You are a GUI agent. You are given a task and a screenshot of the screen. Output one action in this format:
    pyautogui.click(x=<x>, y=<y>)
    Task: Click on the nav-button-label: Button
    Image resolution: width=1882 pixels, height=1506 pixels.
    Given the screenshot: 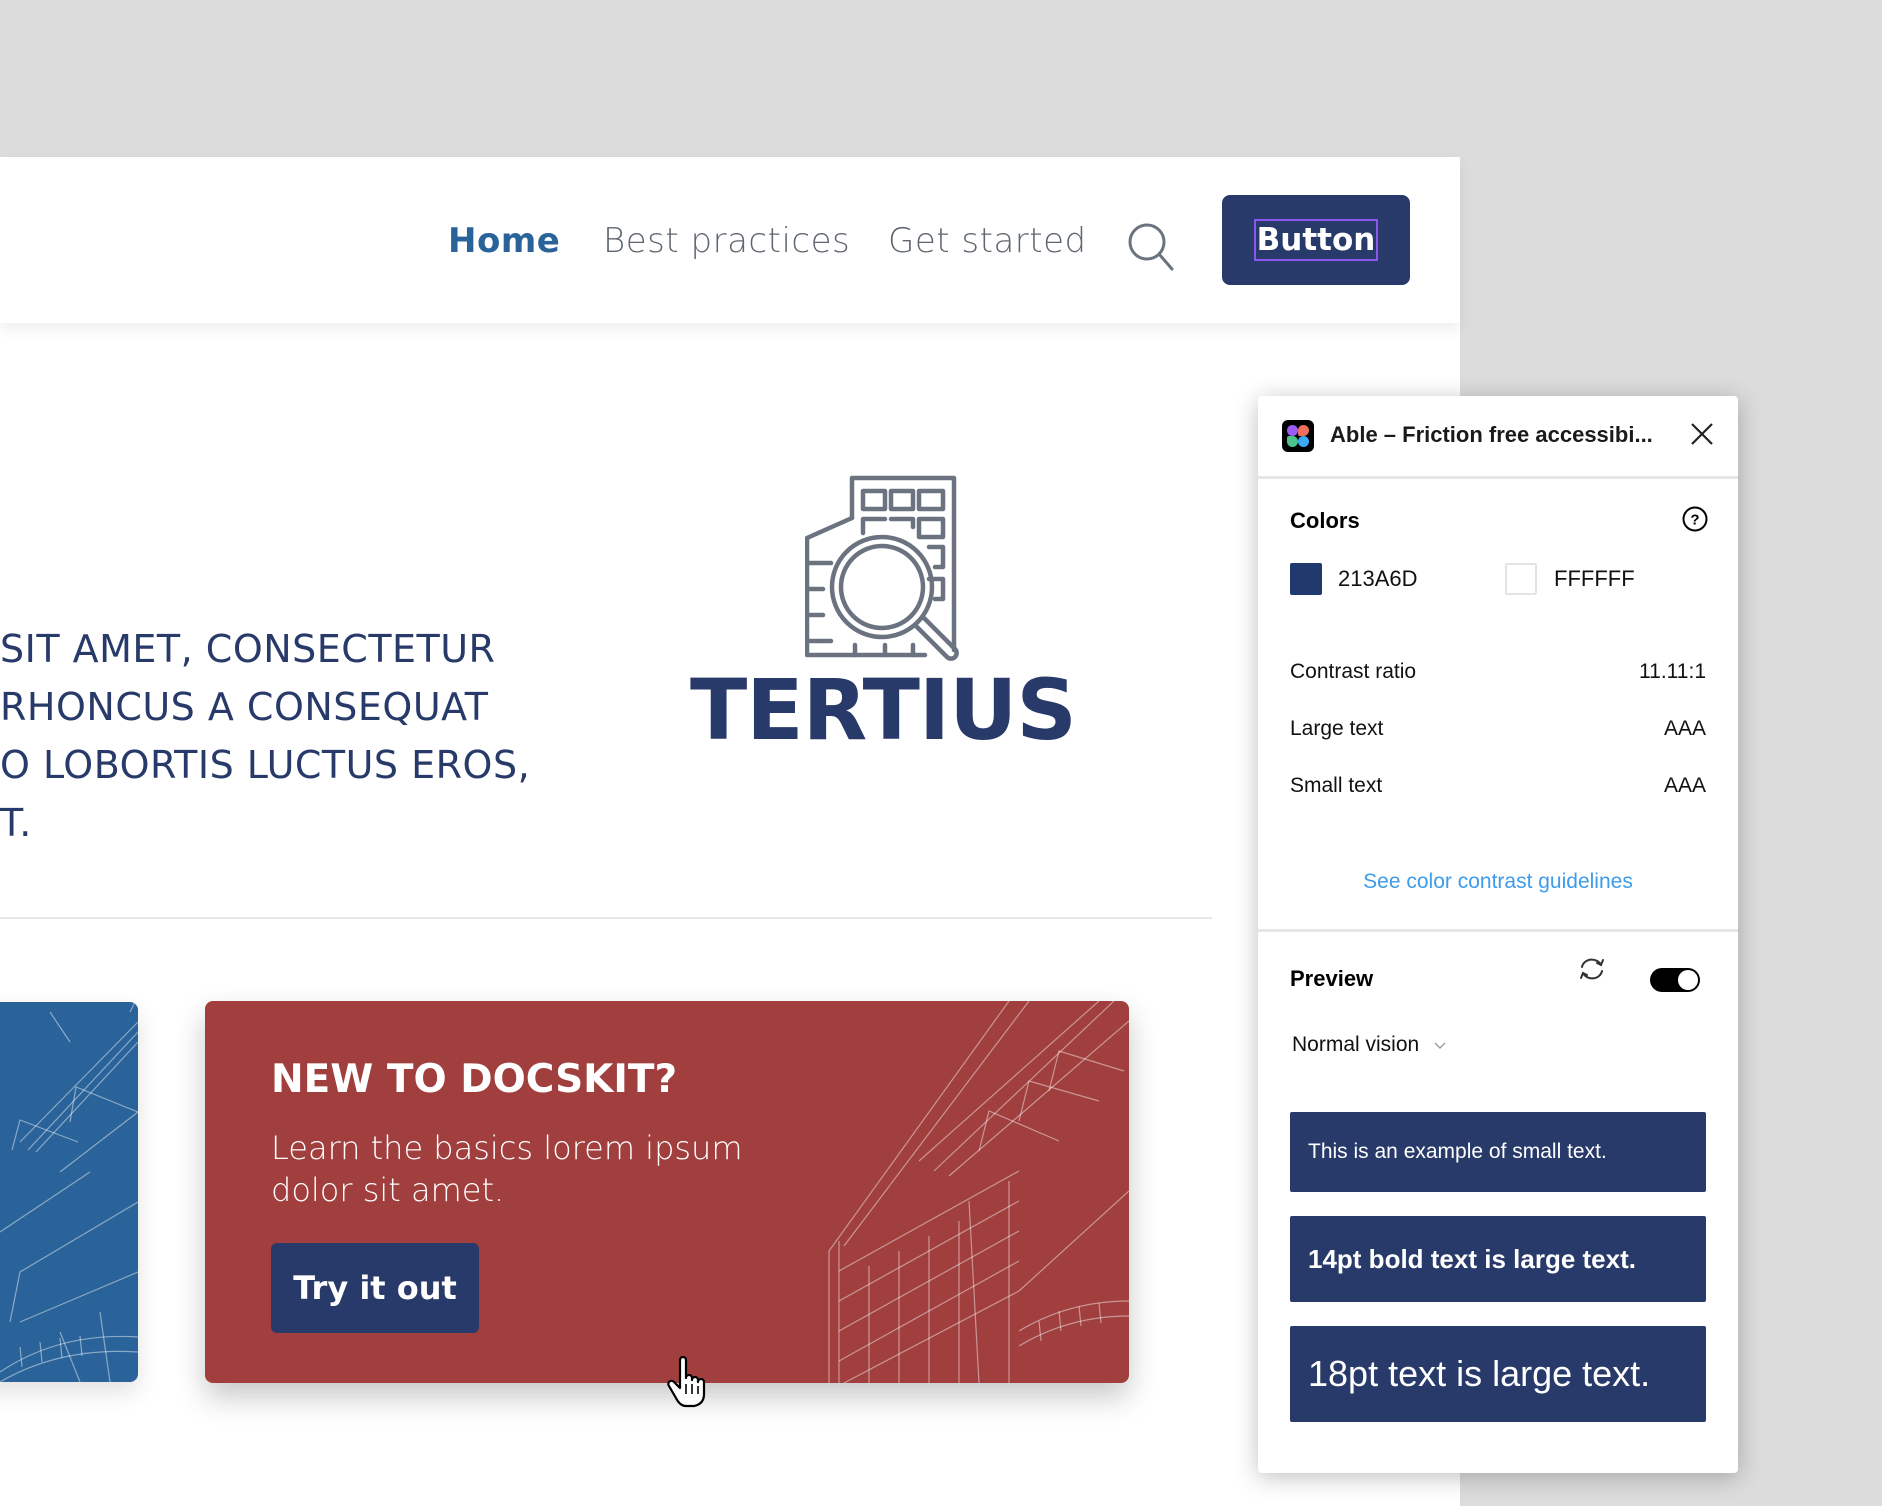 What is the action you would take?
    pyautogui.click(x=1316, y=240)
    